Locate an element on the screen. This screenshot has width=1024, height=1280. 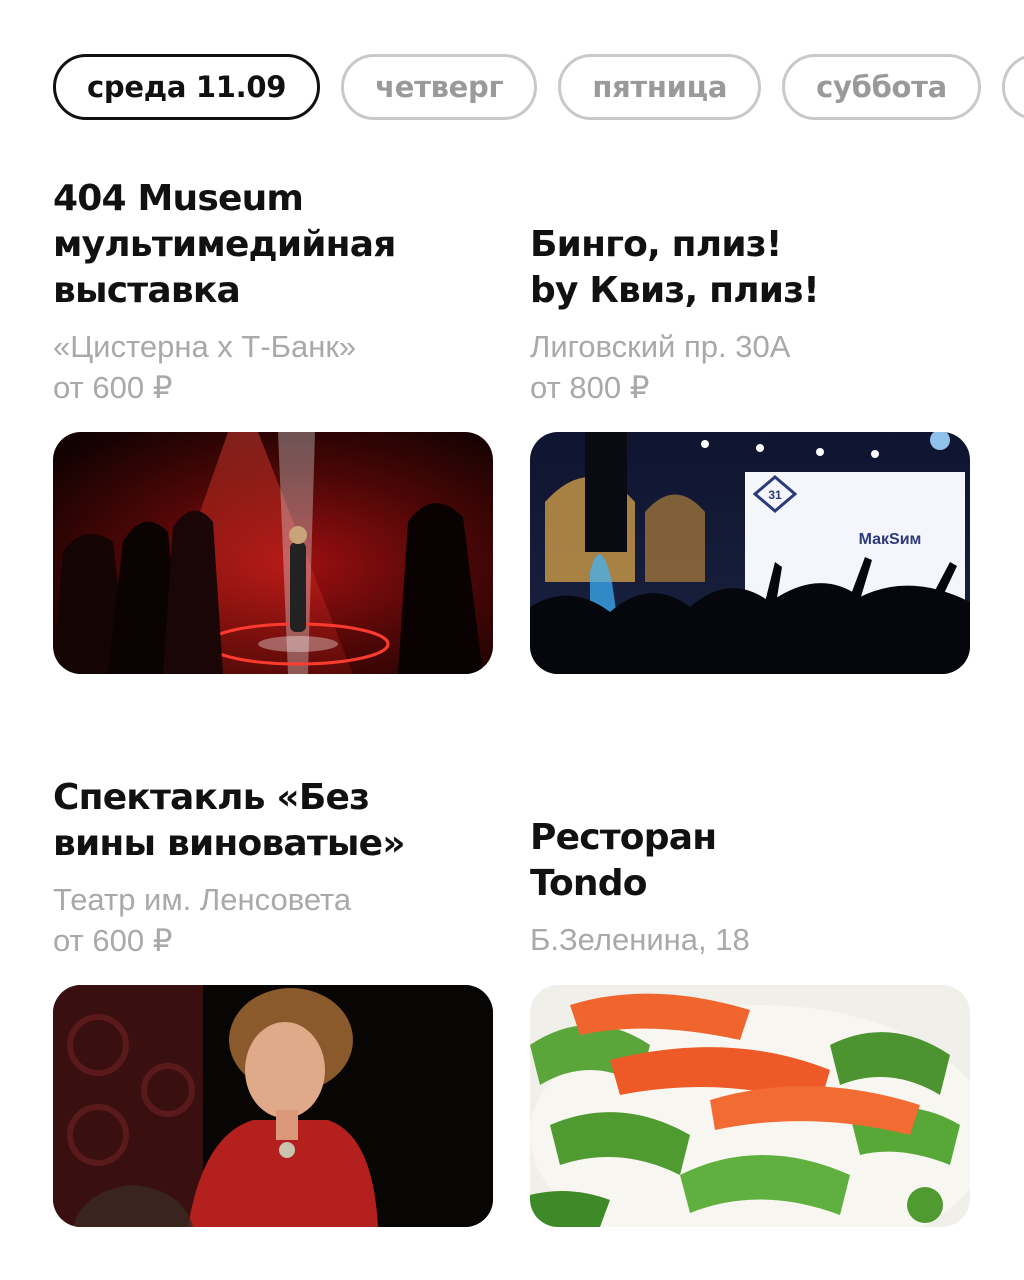
tab-thursday: четверг is located at coordinates (439, 87).